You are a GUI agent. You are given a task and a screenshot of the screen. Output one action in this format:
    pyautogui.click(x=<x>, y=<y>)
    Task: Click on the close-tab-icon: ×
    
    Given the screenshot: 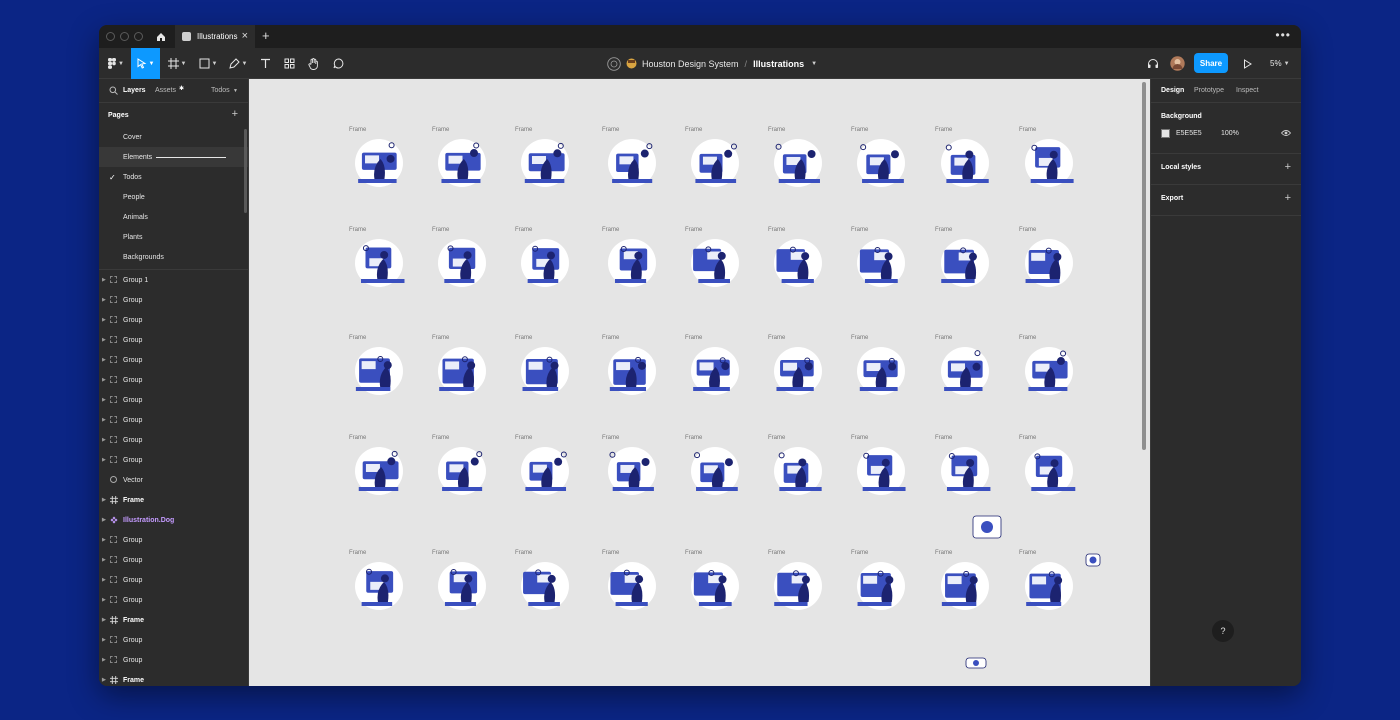 What is the action you would take?
    pyautogui.click(x=245, y=36)
    